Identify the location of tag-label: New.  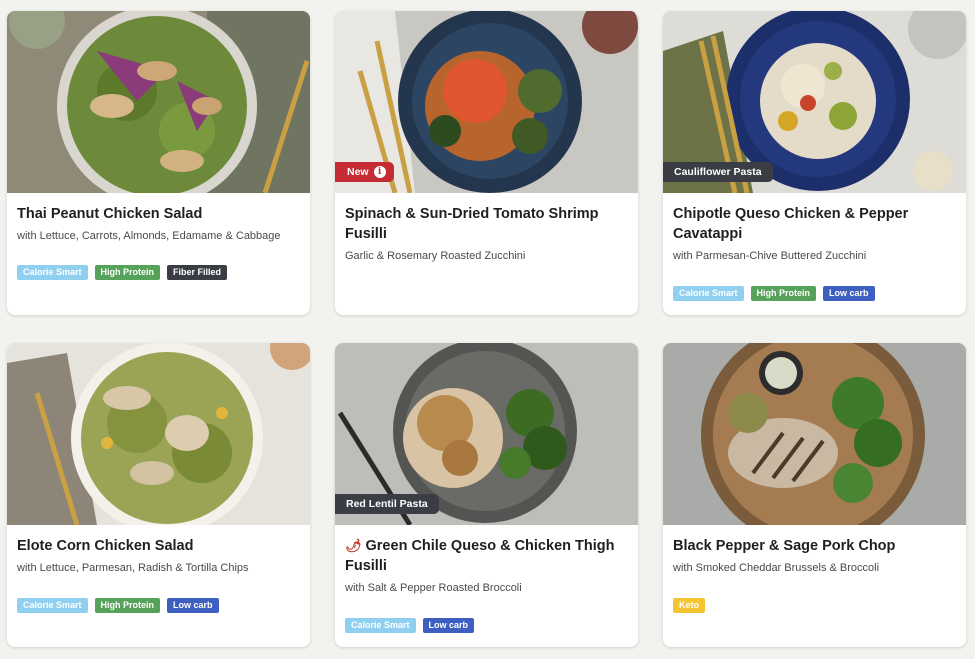
(358, 172).